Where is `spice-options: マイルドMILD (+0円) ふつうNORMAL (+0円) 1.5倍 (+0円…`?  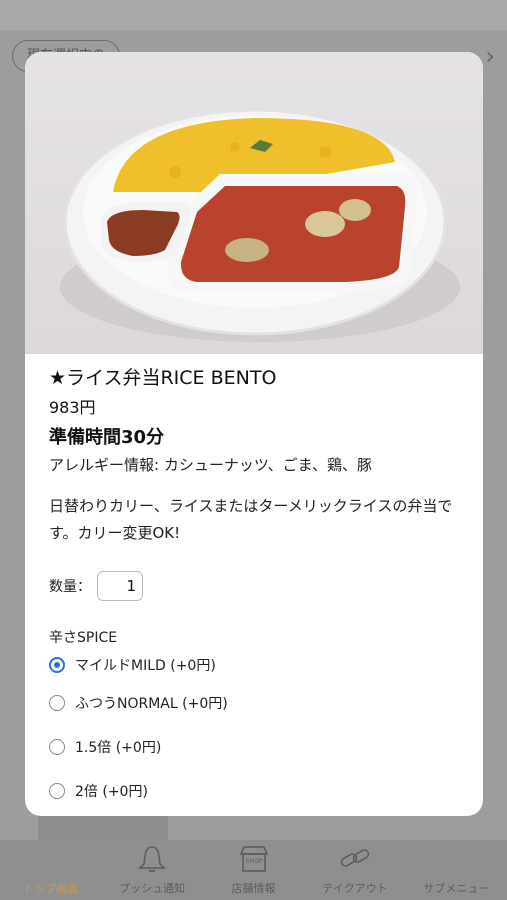
spice-options: マイルドMILD (+0円) ふつうNORMAL (+0円) 1.5倍 (+0円… is located at coordinates (254, 731).